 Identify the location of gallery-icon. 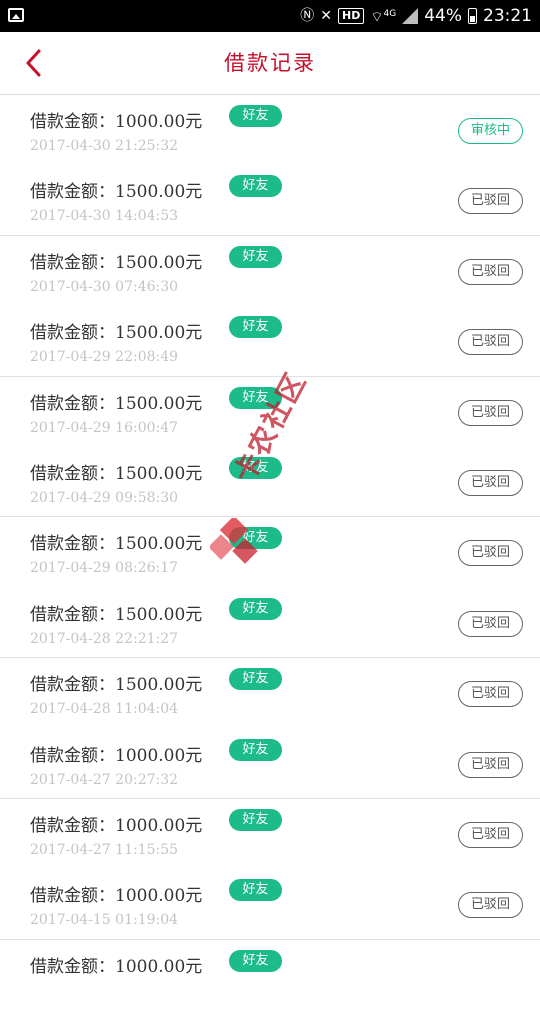
(16, 15).